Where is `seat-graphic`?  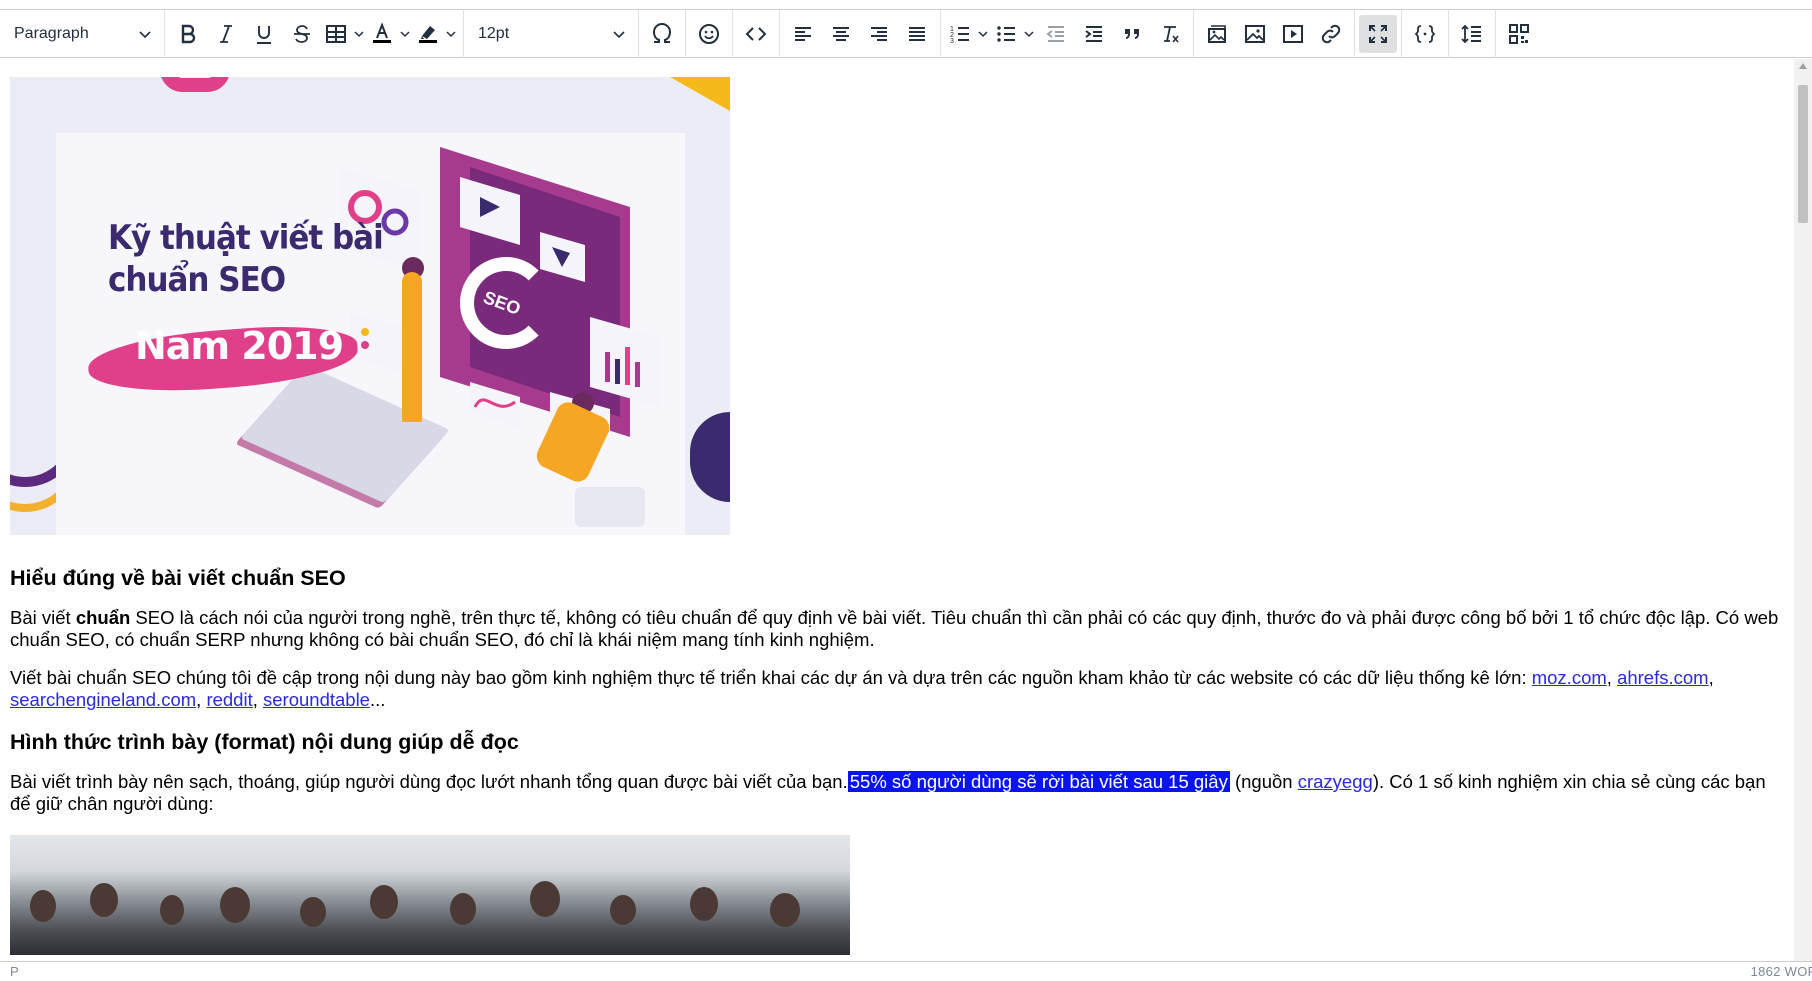 seat-graphic is located at coordinates (610, 507).